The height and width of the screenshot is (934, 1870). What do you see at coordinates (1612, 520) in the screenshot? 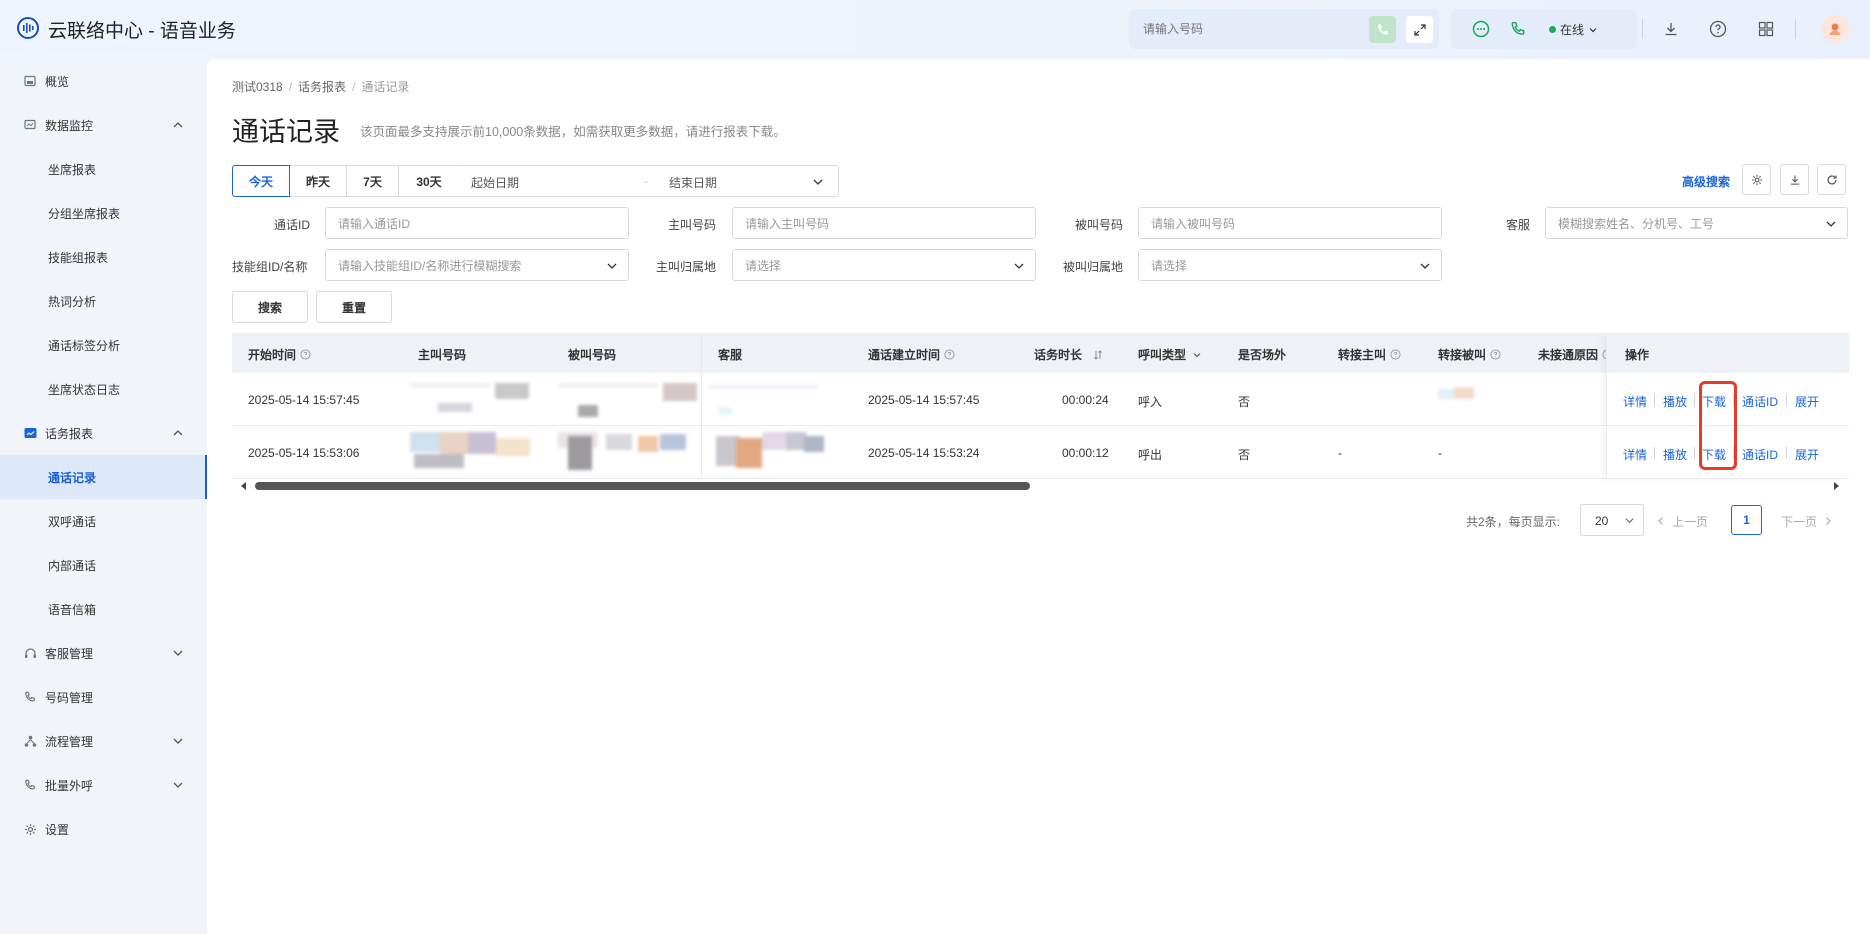
I see `page-size-select: 20` at bounding box center [1612, 520].